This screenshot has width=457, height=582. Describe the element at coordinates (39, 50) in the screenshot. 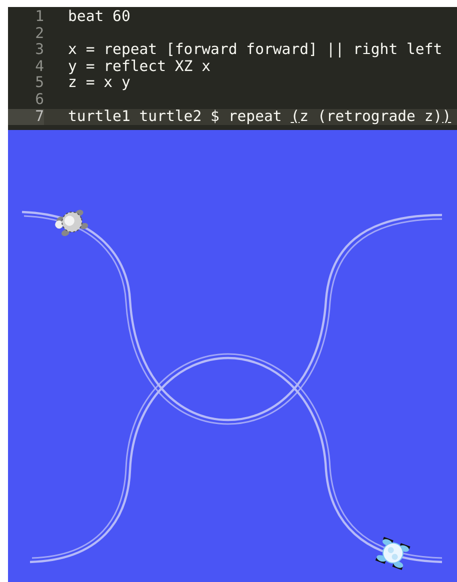

I see `line-number: 3` at that location.